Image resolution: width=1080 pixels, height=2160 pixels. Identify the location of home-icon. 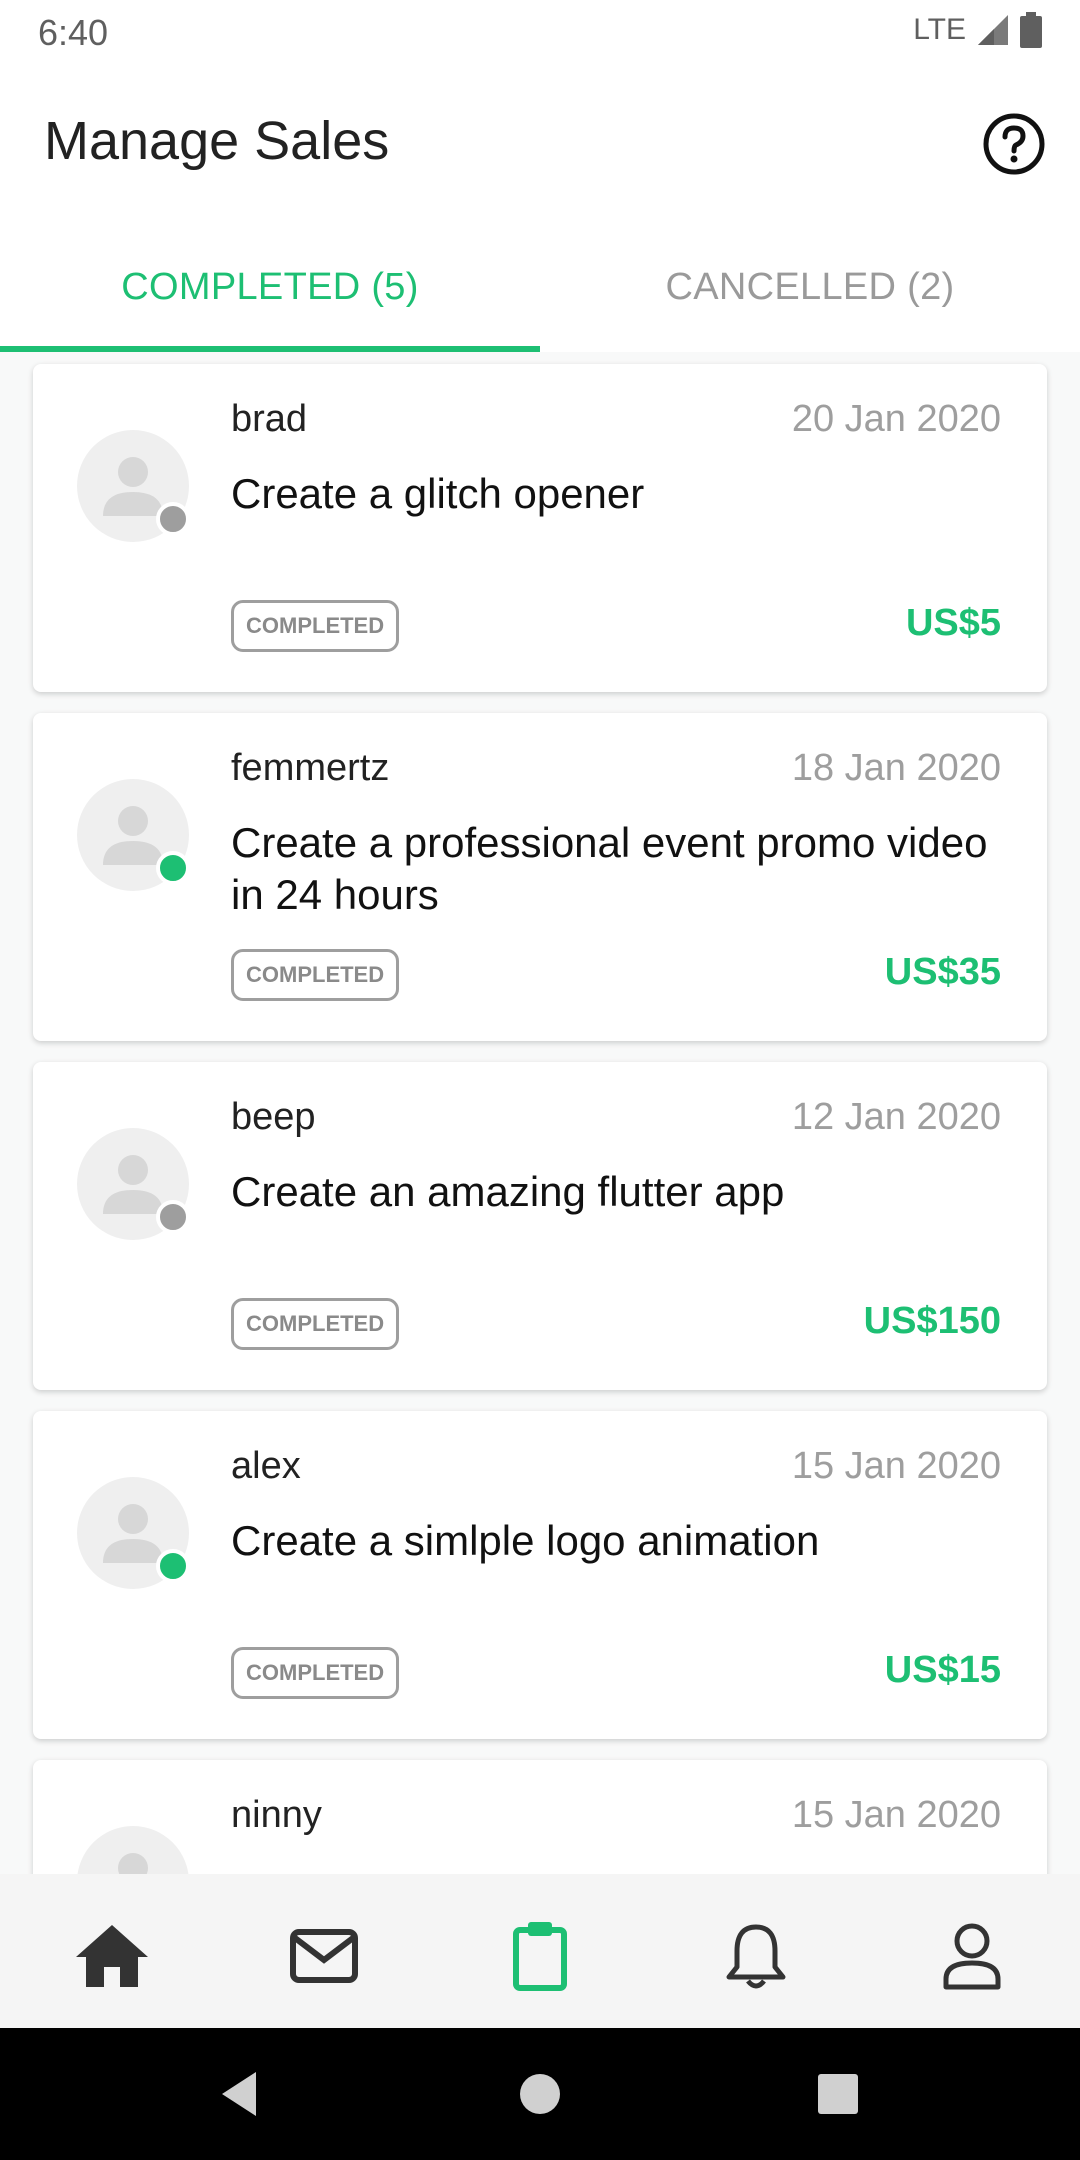
(112, 1956).